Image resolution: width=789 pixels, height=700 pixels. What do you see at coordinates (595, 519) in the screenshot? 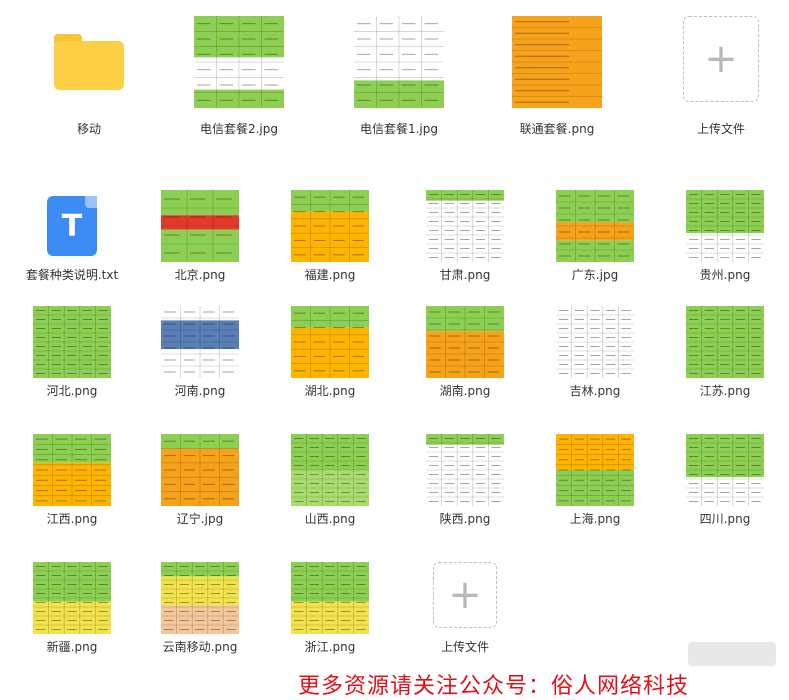
I see `file-name-label: 上海.png` at bounding box center [595, 519].